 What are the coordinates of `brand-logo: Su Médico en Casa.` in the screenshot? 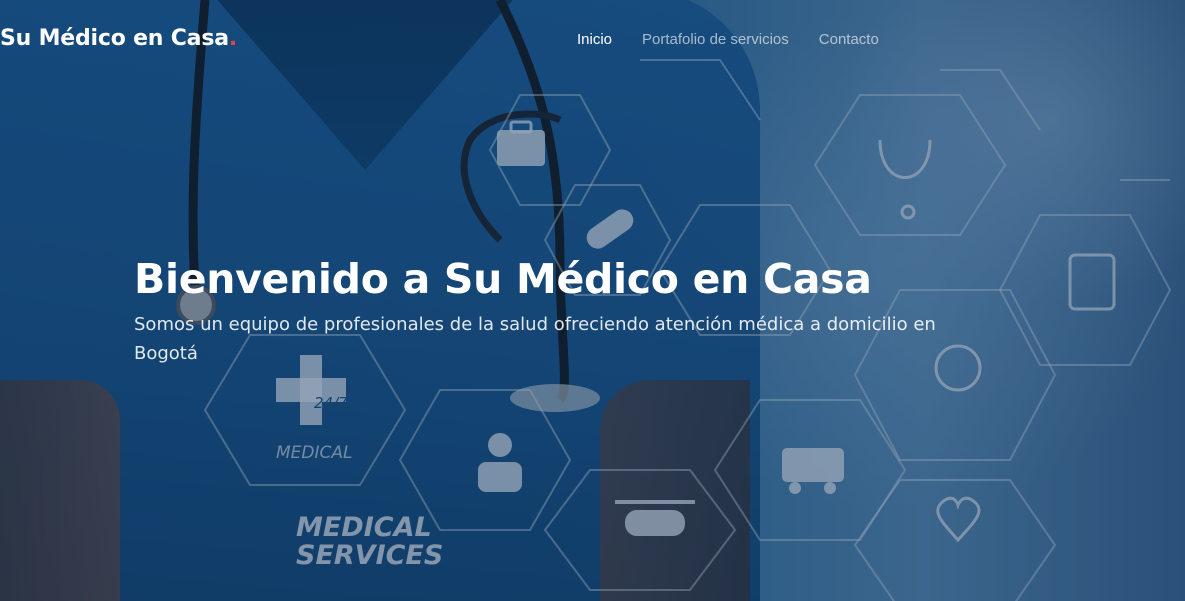 It's located at (118, 38).